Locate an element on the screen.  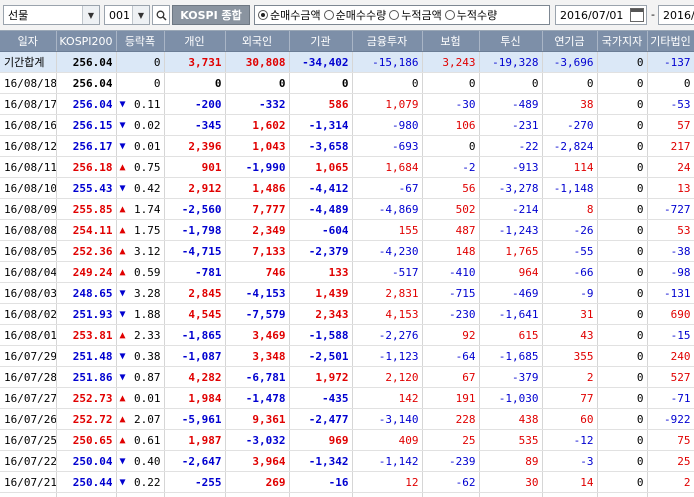
financial-investment-cell: 12 is located at coordinates (387, 482).